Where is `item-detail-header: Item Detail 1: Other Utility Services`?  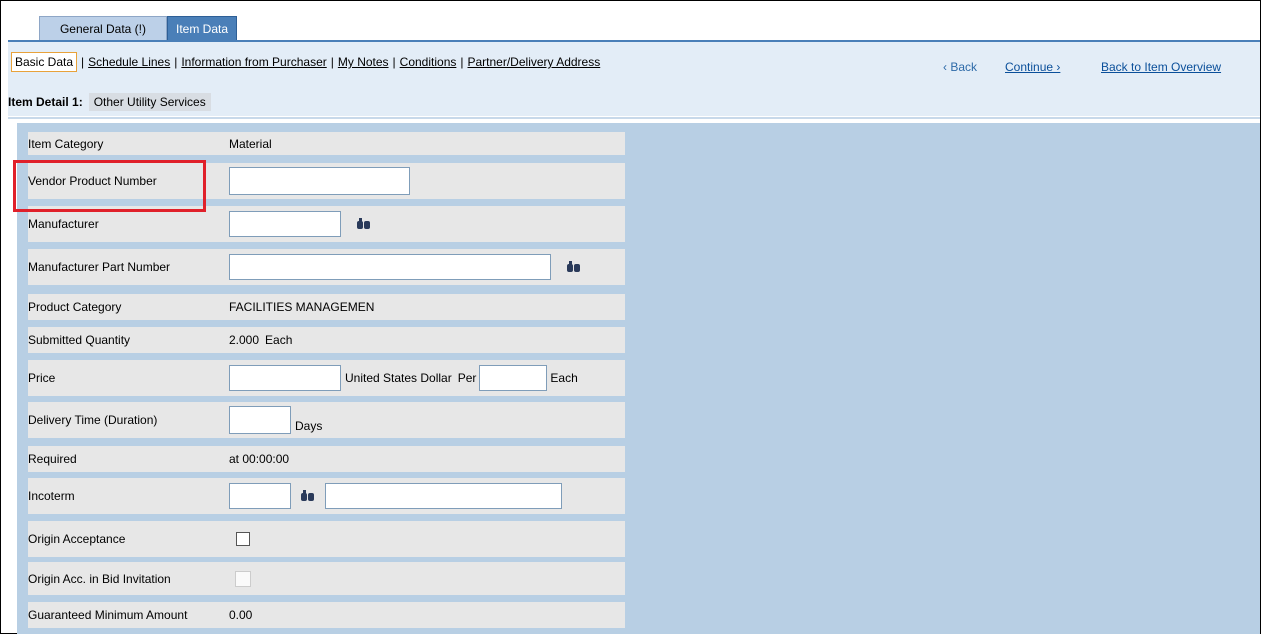
item-detail-header: Item Detail 1: Other Utility Services is located at coordinates (634, 102).